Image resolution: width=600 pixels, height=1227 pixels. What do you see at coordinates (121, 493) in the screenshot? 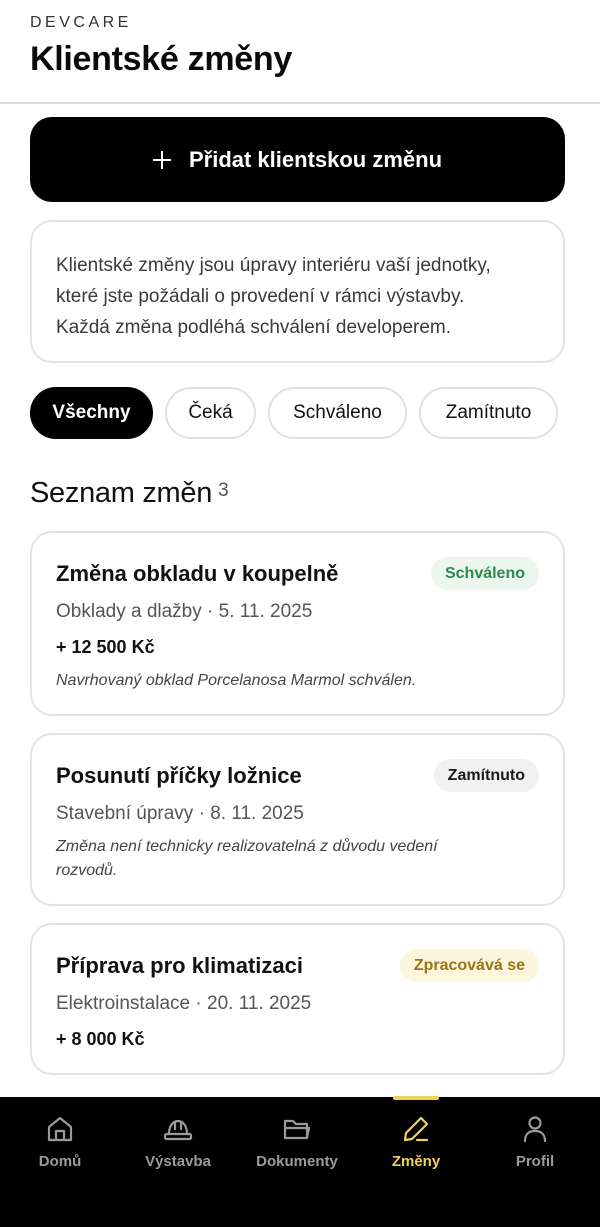
I see `list-title: Seznam změn` at bounding box center [121, 493].